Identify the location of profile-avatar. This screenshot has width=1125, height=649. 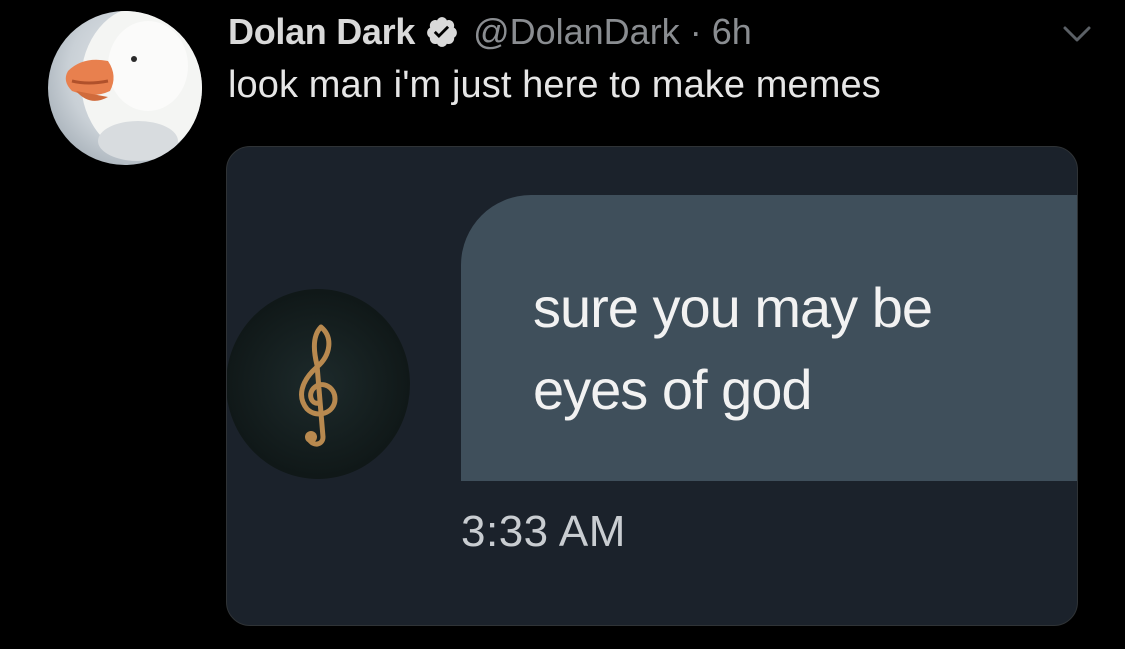
(125, 88).